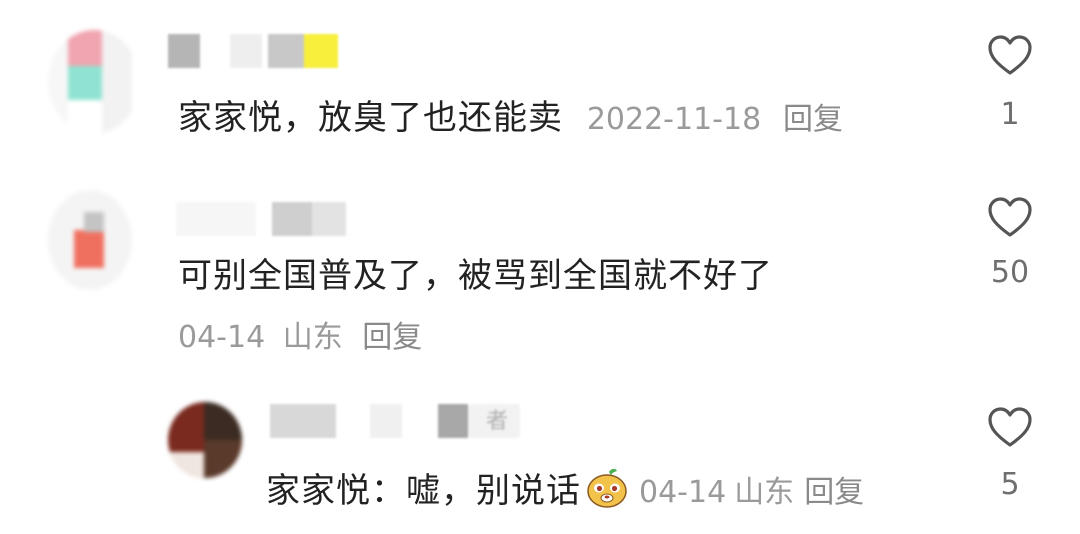 Image resolution: width=1080 pixels, height=534 pixels. Describe the element at coordinates (674, 119) in the screenshot. I see `comment-date: 2022-11-18` at that location.